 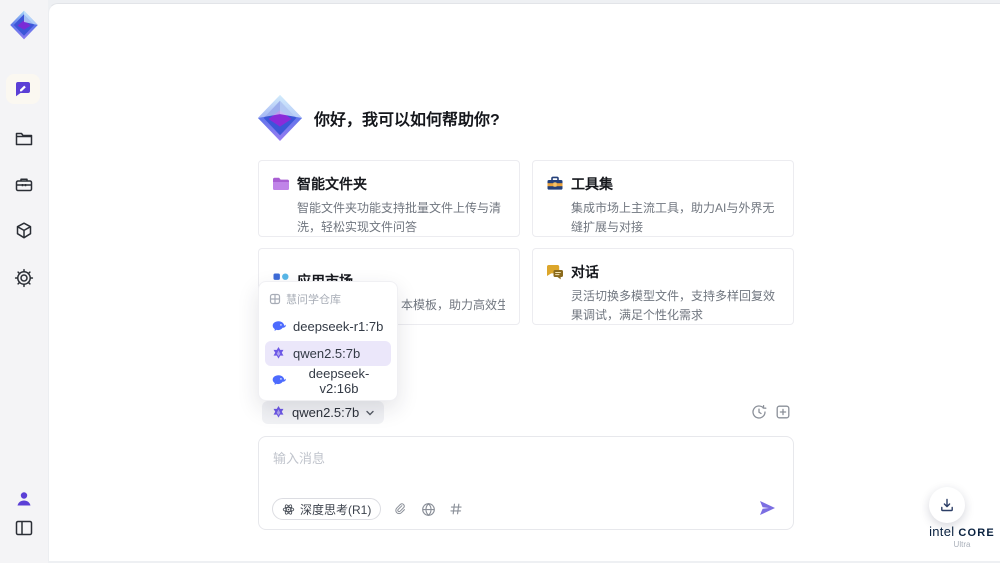 I want to click on toolbox-icon, so click(x=24, y=185).